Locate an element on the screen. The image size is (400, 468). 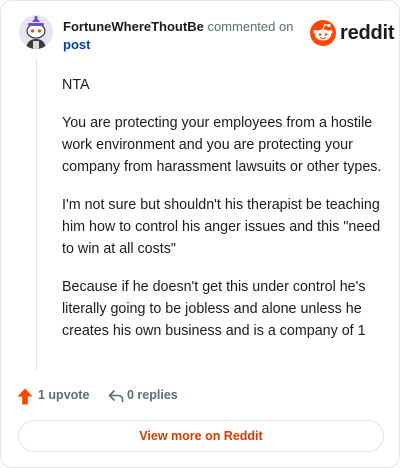
upvote-arrow-icon is located at coordinates (25, 396).